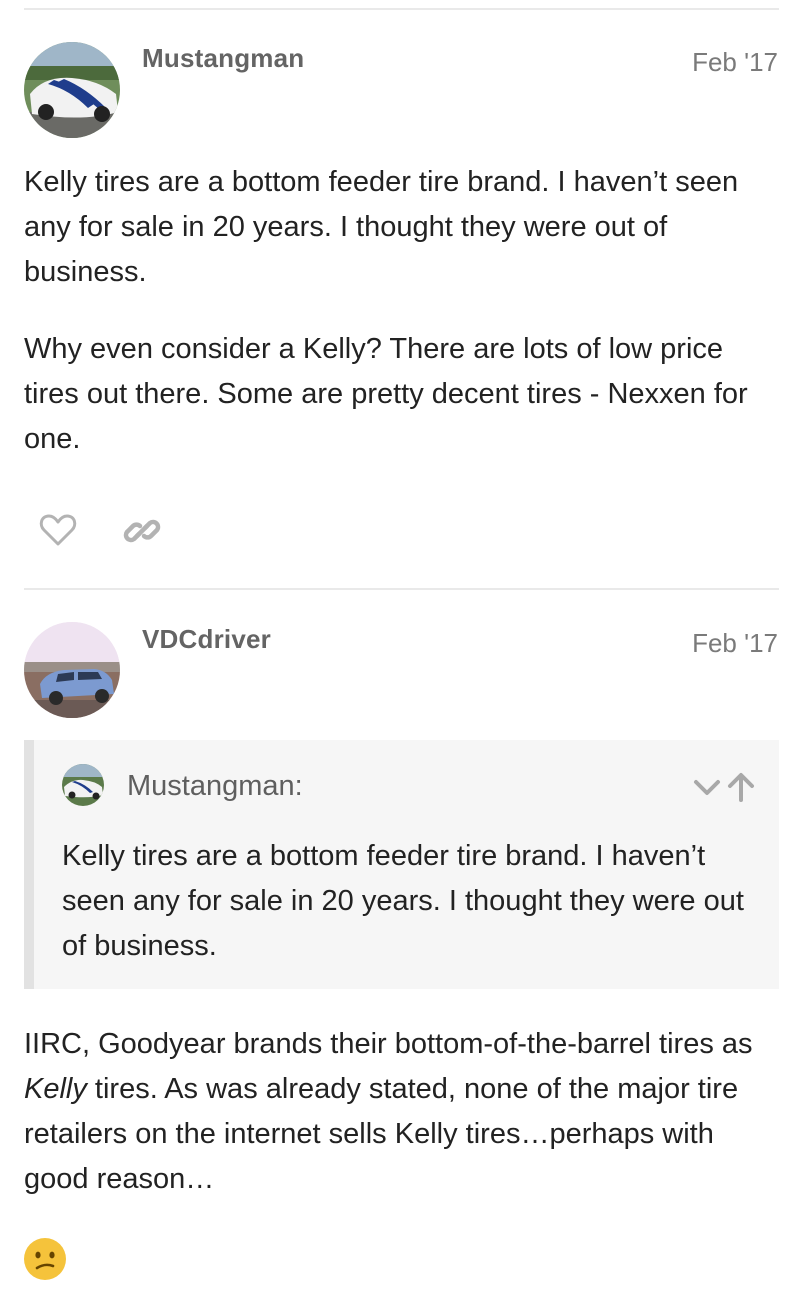 The image size is (800, 1303). I want to click on chevron-down-icon, so click(707, 787).